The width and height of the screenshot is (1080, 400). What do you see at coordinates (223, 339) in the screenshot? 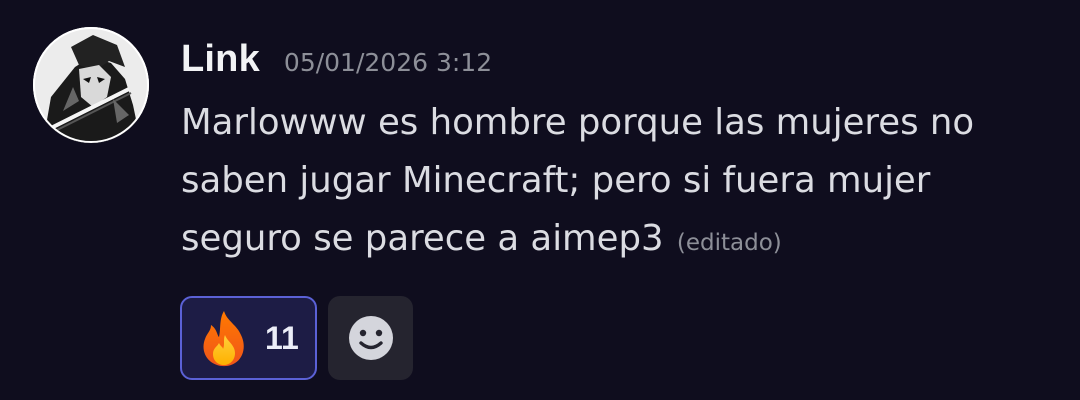
I see `fire-emoji-icon` at bounding box center [223, 339].